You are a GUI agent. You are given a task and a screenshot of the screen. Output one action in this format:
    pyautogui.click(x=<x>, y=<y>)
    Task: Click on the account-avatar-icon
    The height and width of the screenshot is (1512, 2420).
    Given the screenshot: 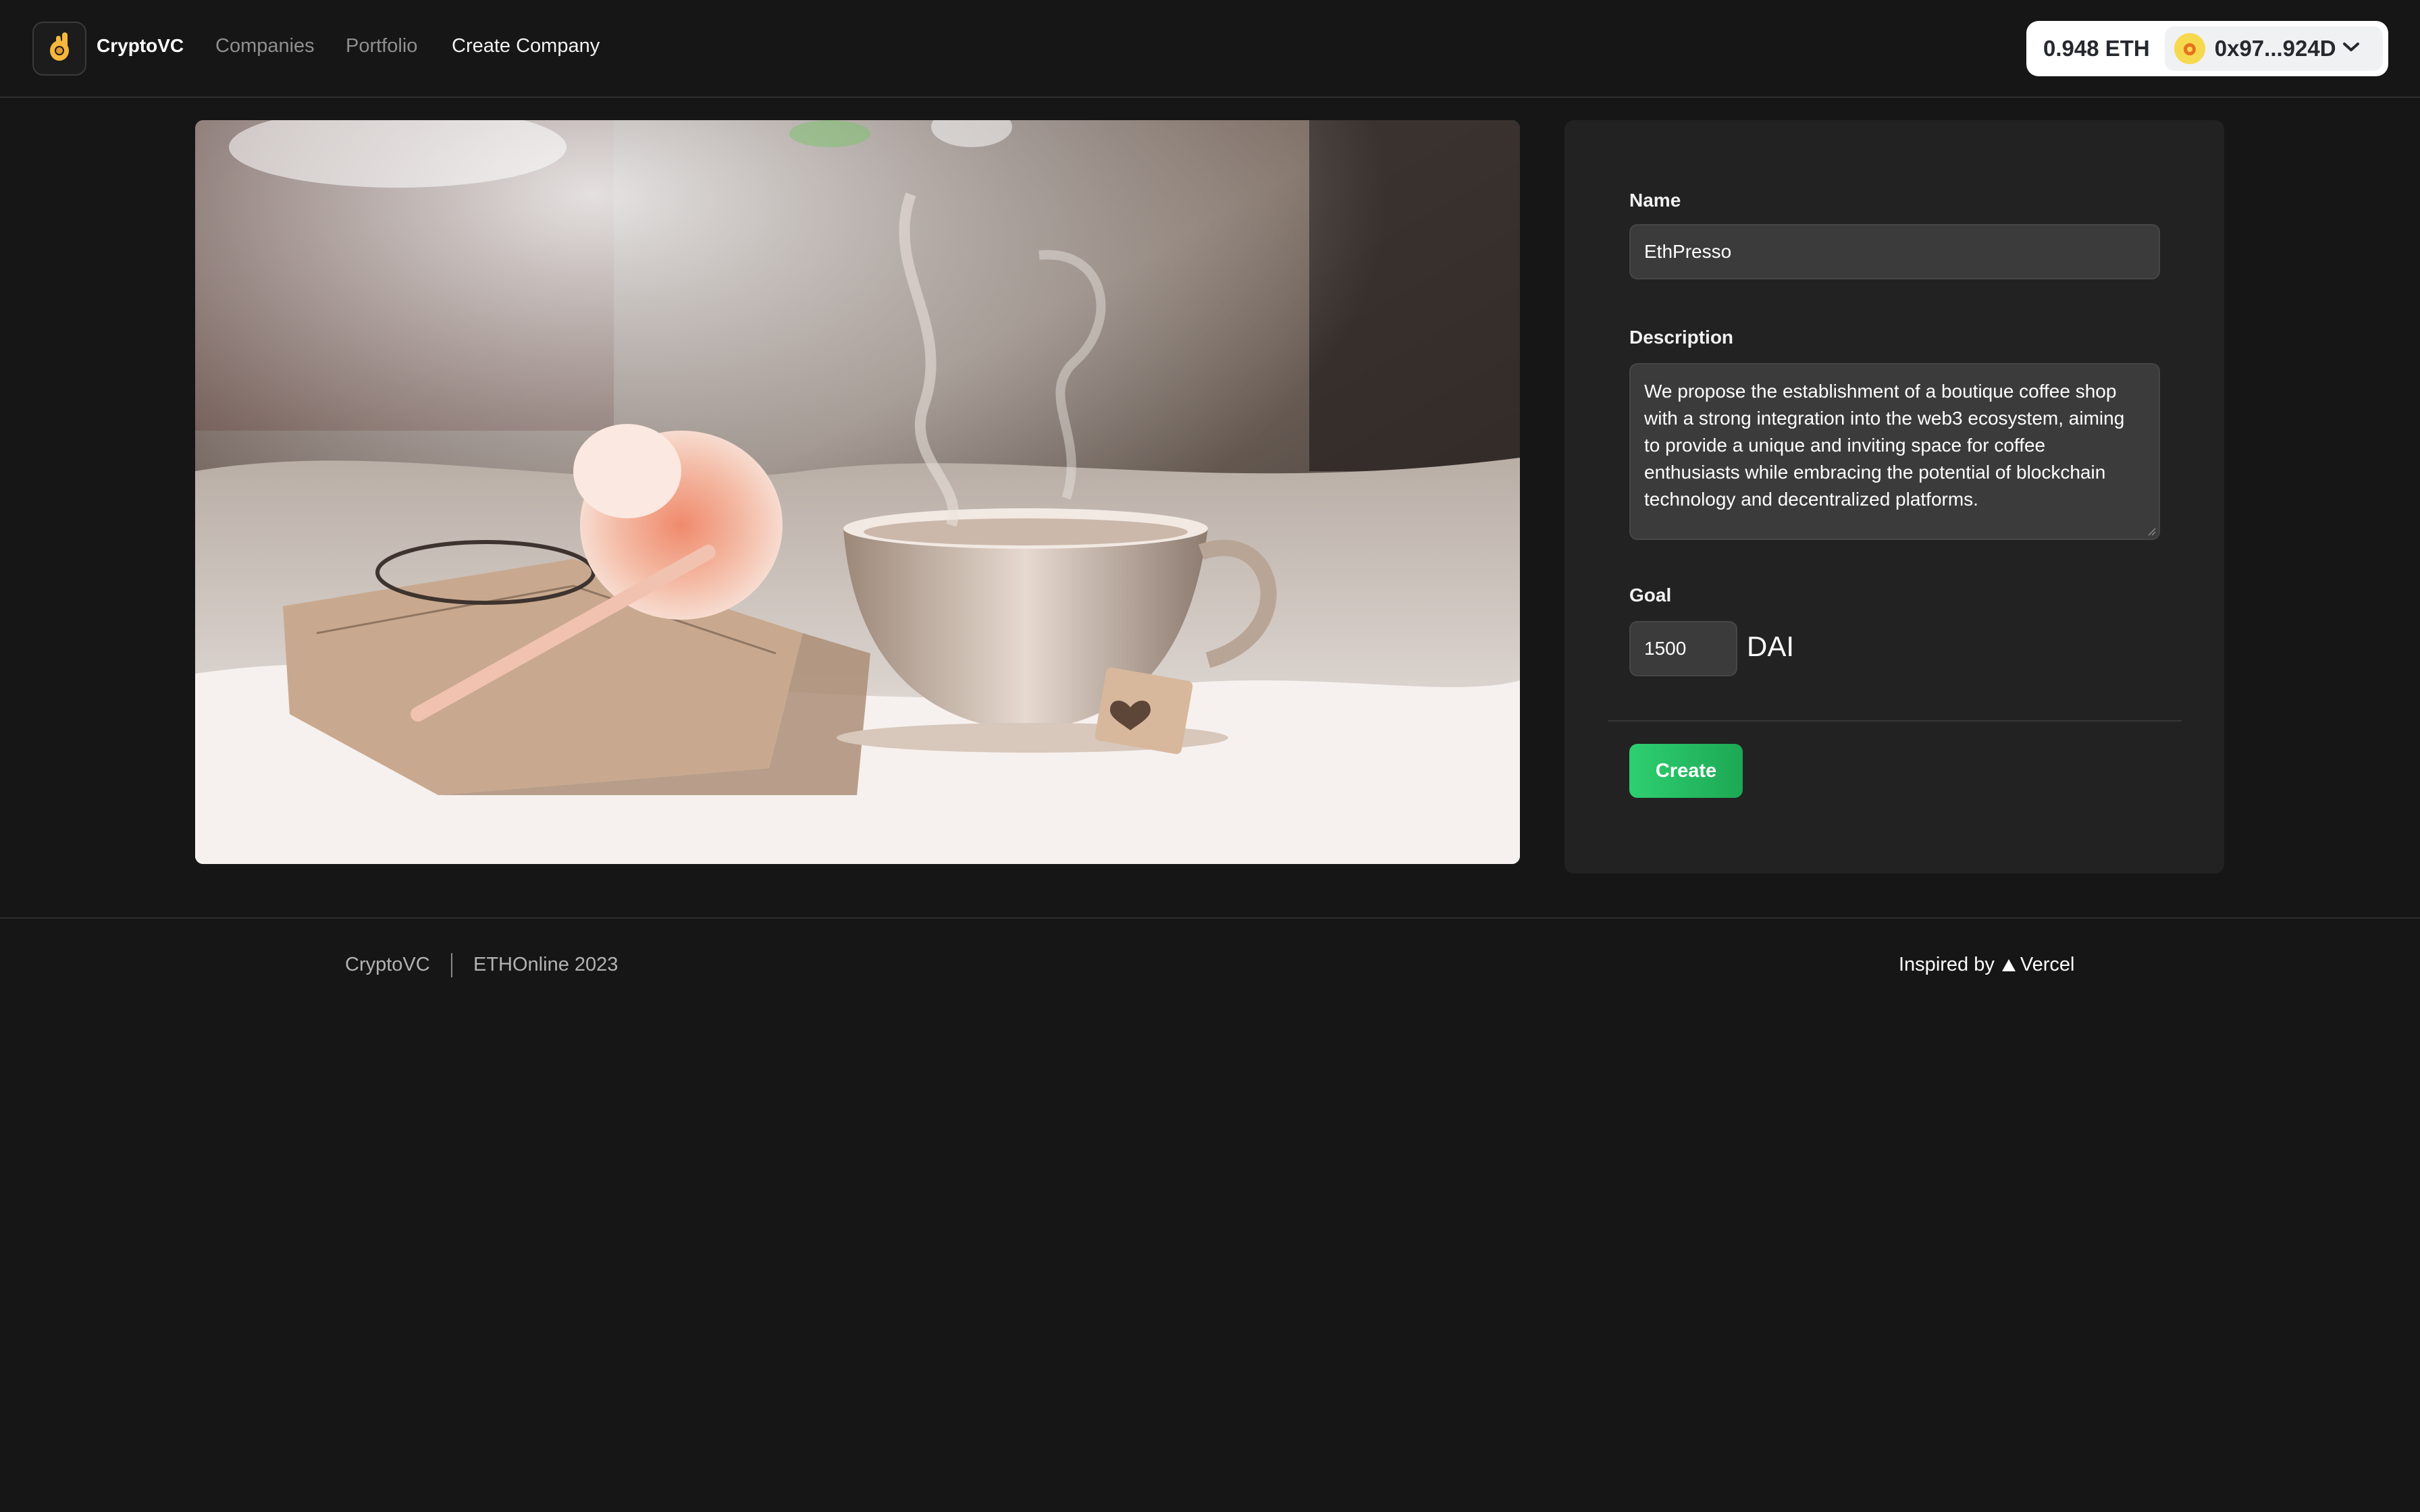 What is the action you would take?
    pyautogui.click(x=2189, y=48)
    